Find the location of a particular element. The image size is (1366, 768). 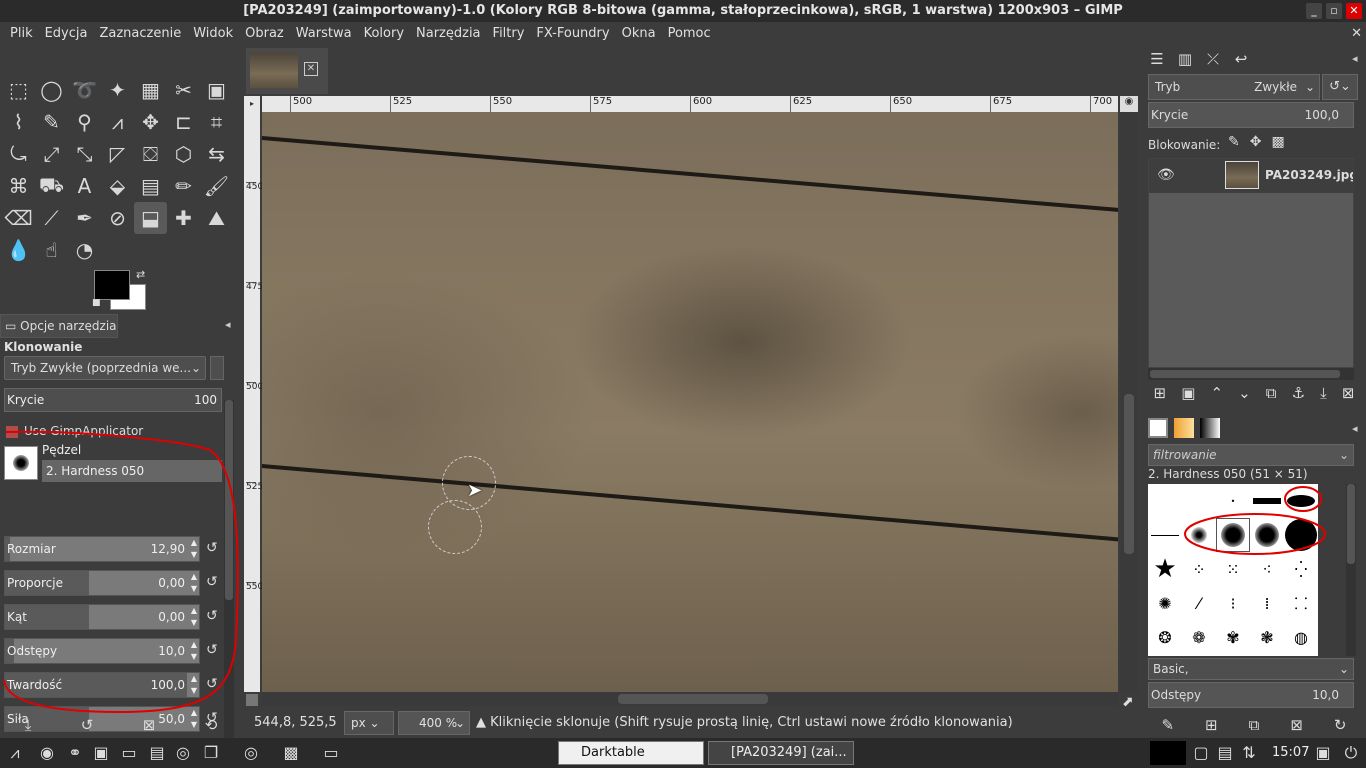

warp-icon: ⌘ is located at coordinates (18, 186).